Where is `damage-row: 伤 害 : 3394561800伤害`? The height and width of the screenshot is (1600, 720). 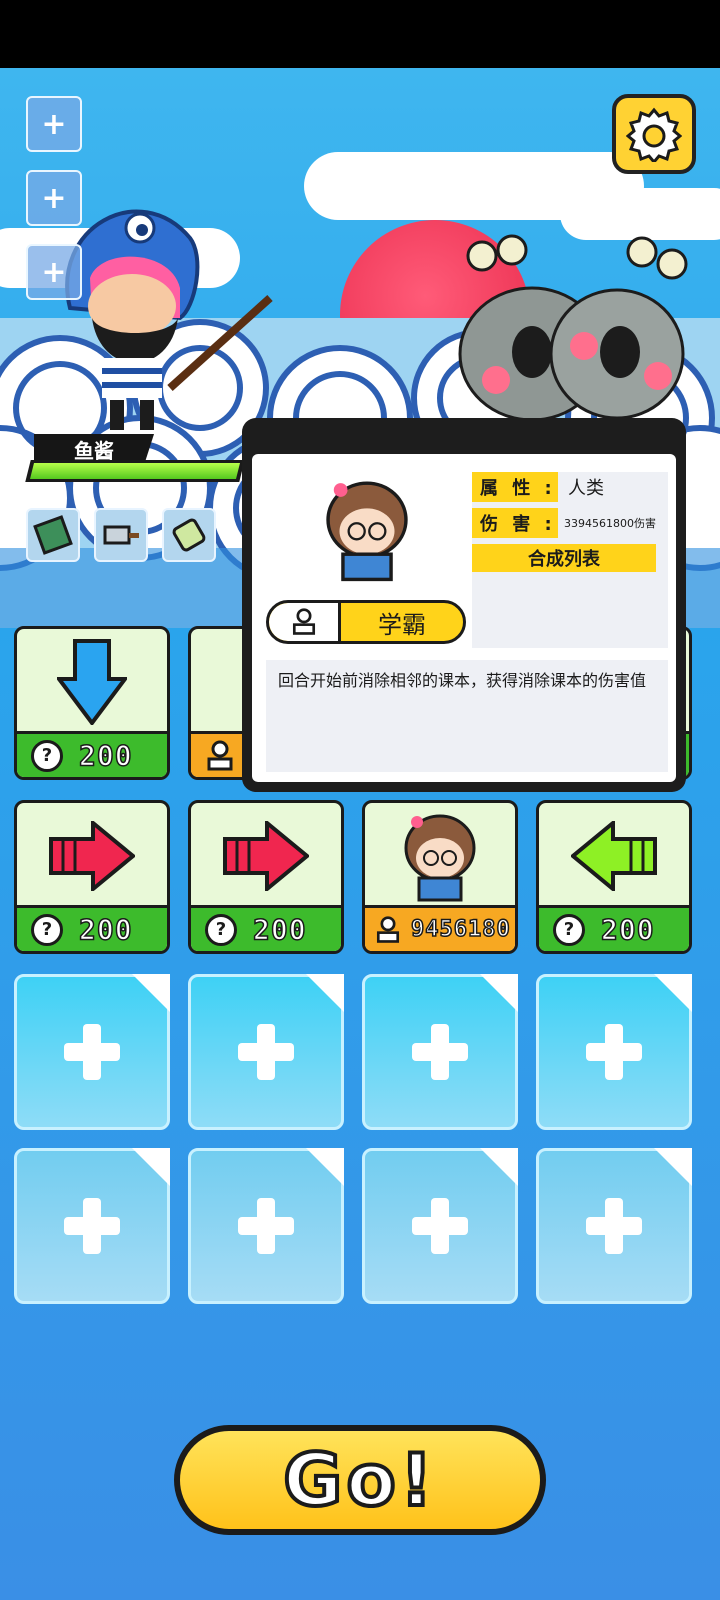
damage-row: 伤 害 : 3394561800伤害 is located at coordinates (570, 523).